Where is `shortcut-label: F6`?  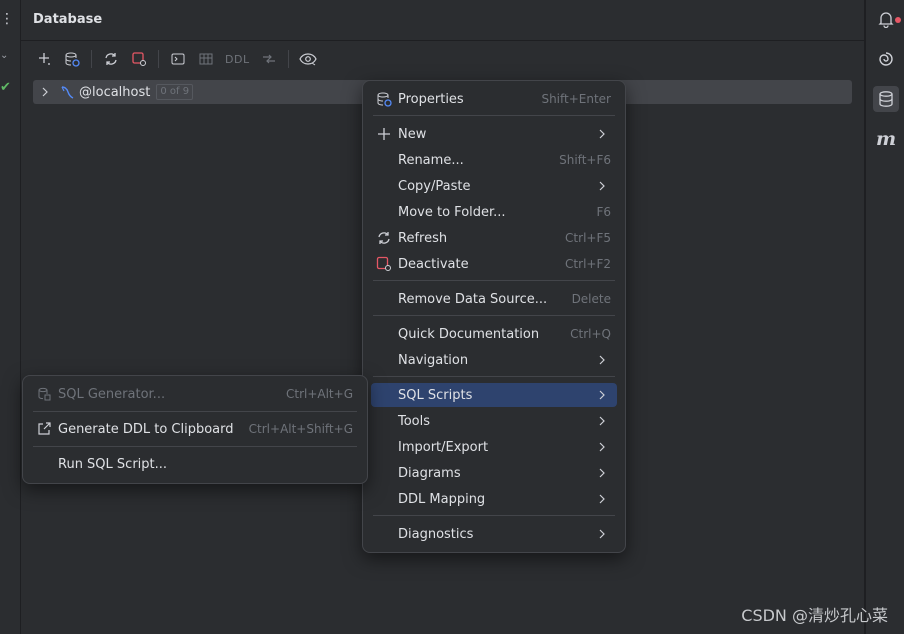
shortcut-label: F6 is located at coordinates (603, 212).